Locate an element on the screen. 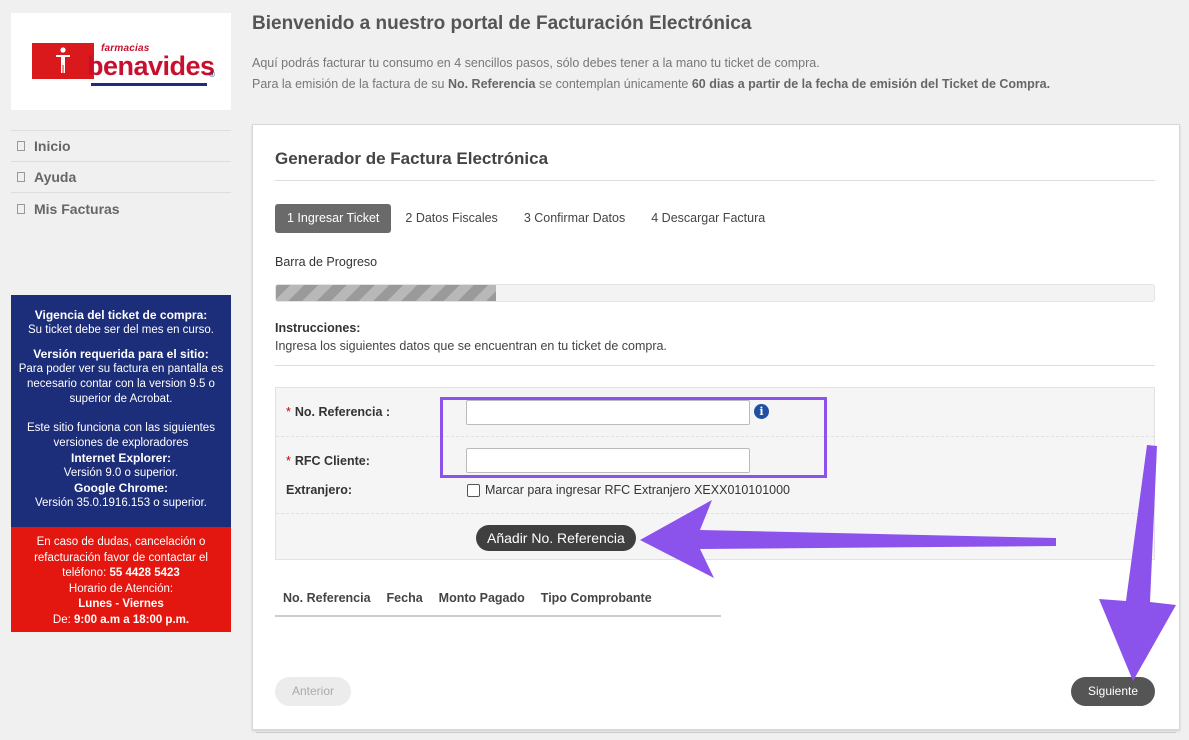 This screenshot has width=1189, height=740. hours-days: Lunes - Viernes is located at coordinates (121, 604).